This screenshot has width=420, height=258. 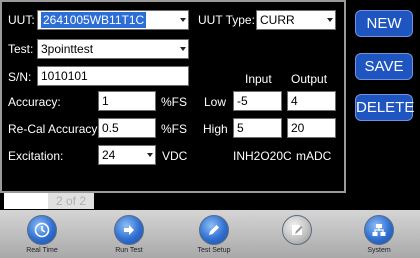 What do you see at coordinates (113, 49) in the screenshot?
I see `test-select: 3pointtest` at bounding box center [113, 49].